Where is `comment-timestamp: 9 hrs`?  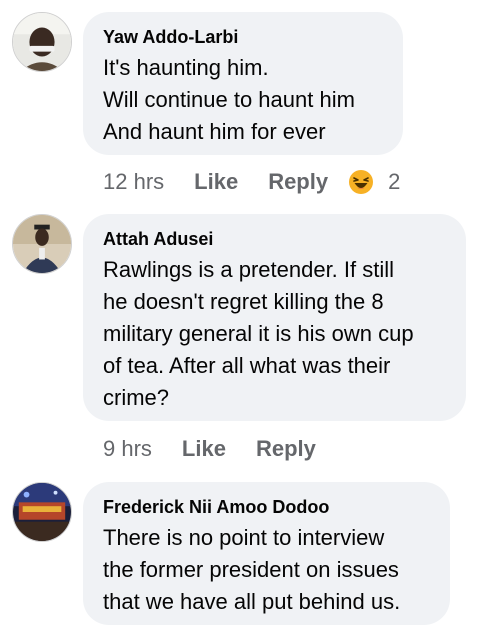 comment-timestamp: 9 hrs is located at coordinates (127, 449).